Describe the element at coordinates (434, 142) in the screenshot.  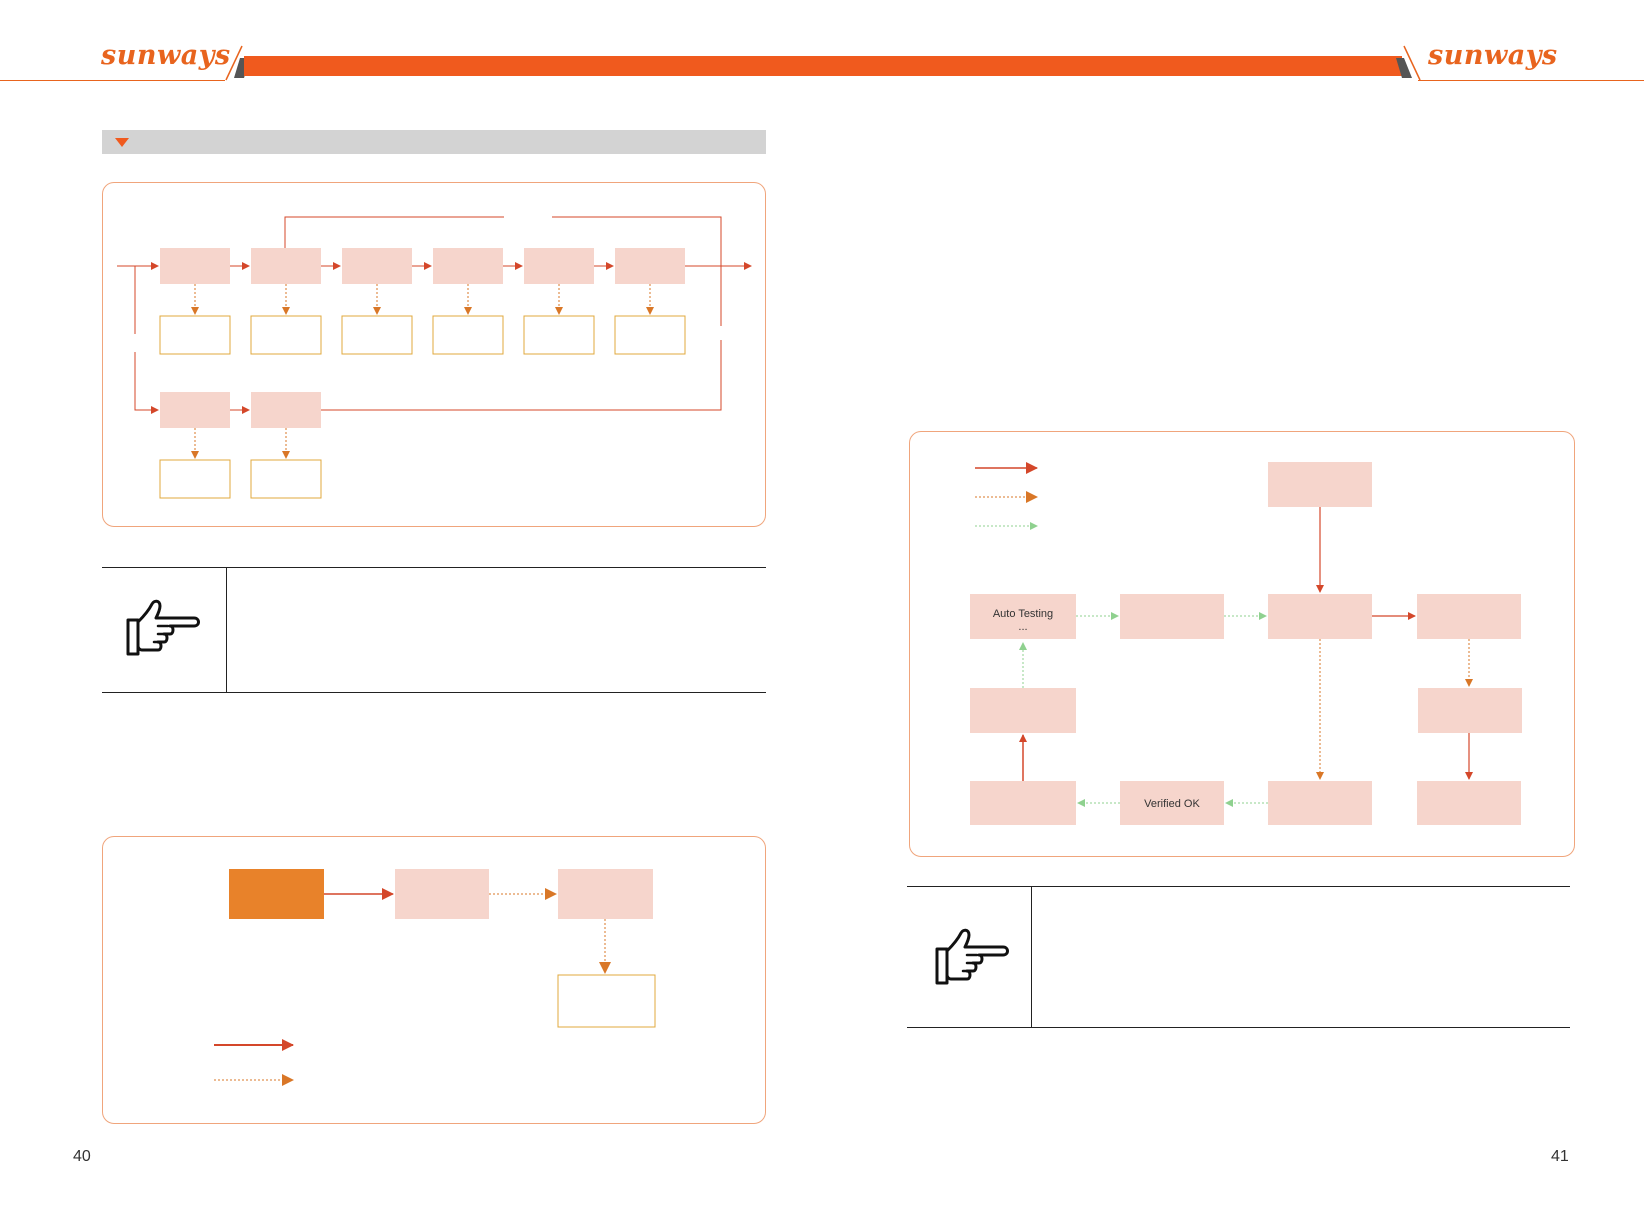
I see `section-header-bar` at that location.